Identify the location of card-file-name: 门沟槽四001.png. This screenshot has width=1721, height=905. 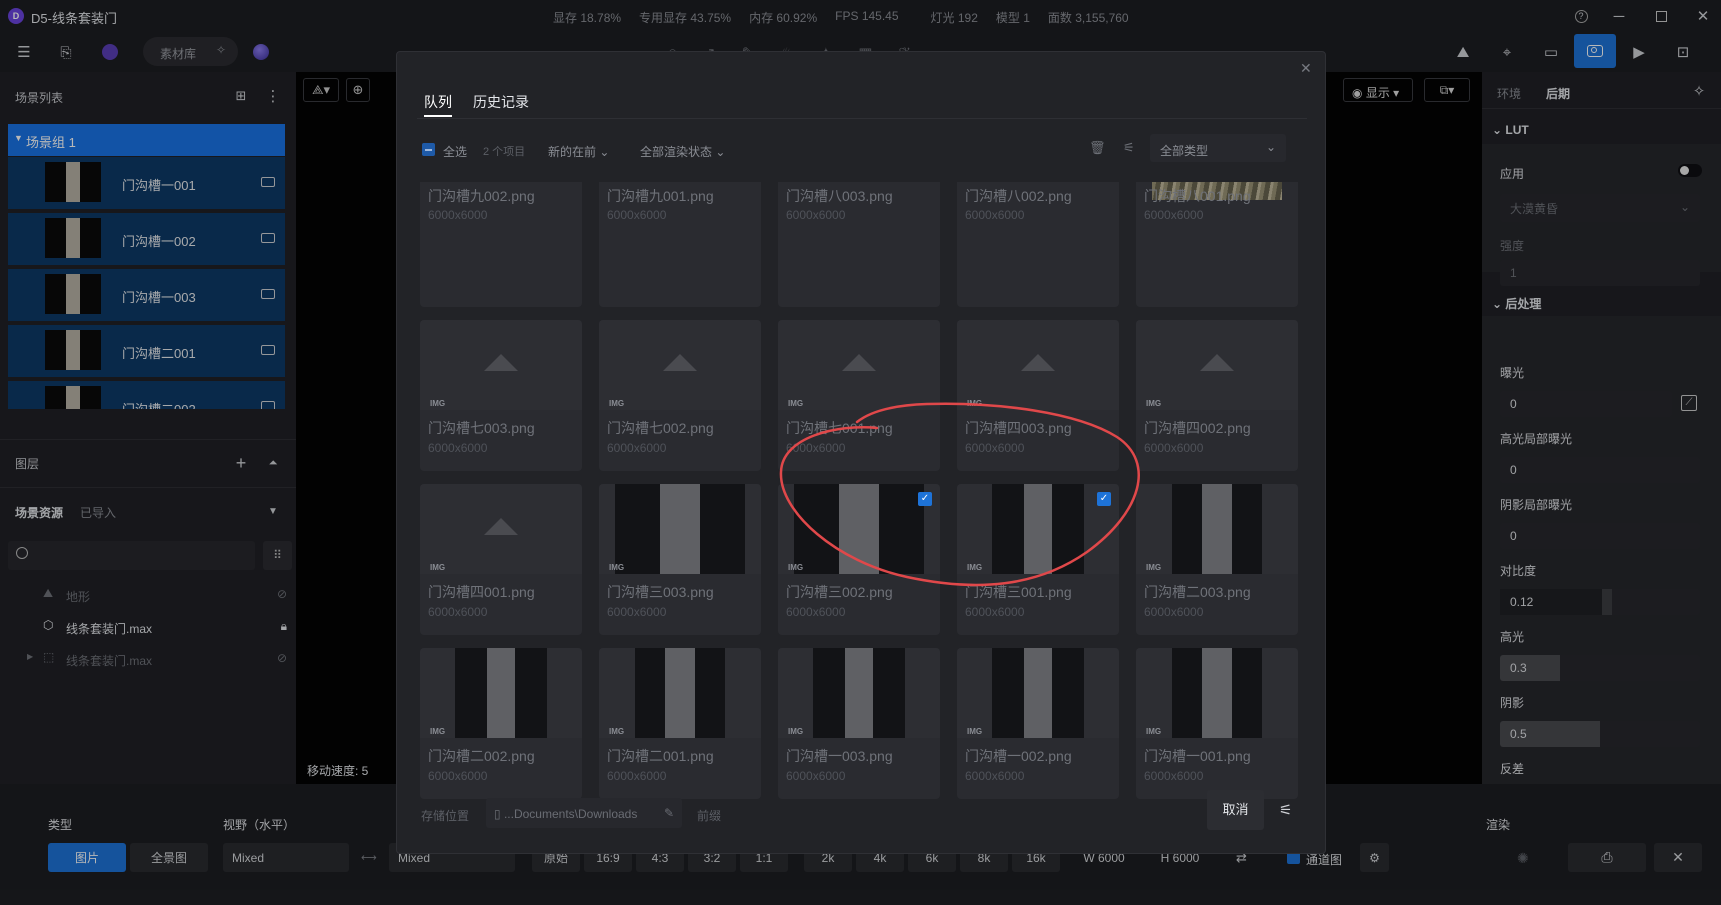
(481, 592).